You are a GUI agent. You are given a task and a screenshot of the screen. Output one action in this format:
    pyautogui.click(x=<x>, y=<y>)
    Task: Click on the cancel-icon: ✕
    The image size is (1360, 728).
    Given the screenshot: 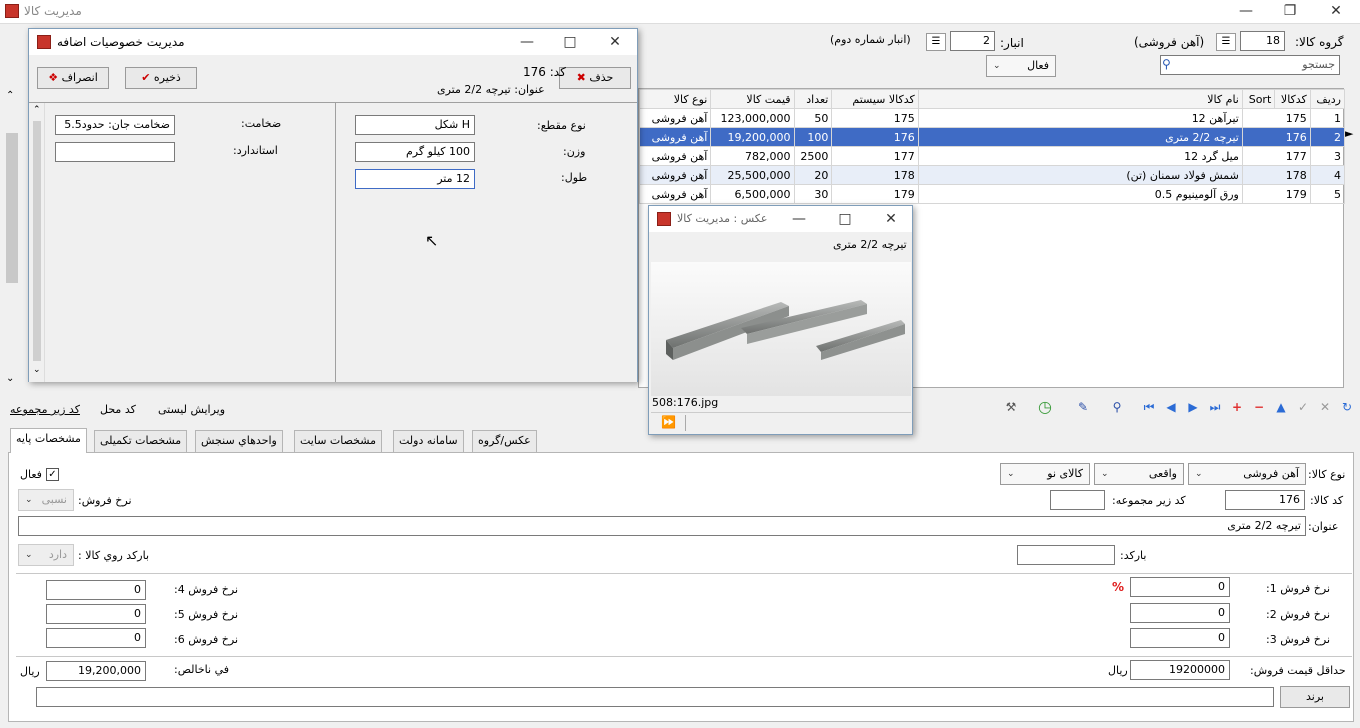 What is the action you would take?
    pyautogui.click(x=1325, y=407)
    